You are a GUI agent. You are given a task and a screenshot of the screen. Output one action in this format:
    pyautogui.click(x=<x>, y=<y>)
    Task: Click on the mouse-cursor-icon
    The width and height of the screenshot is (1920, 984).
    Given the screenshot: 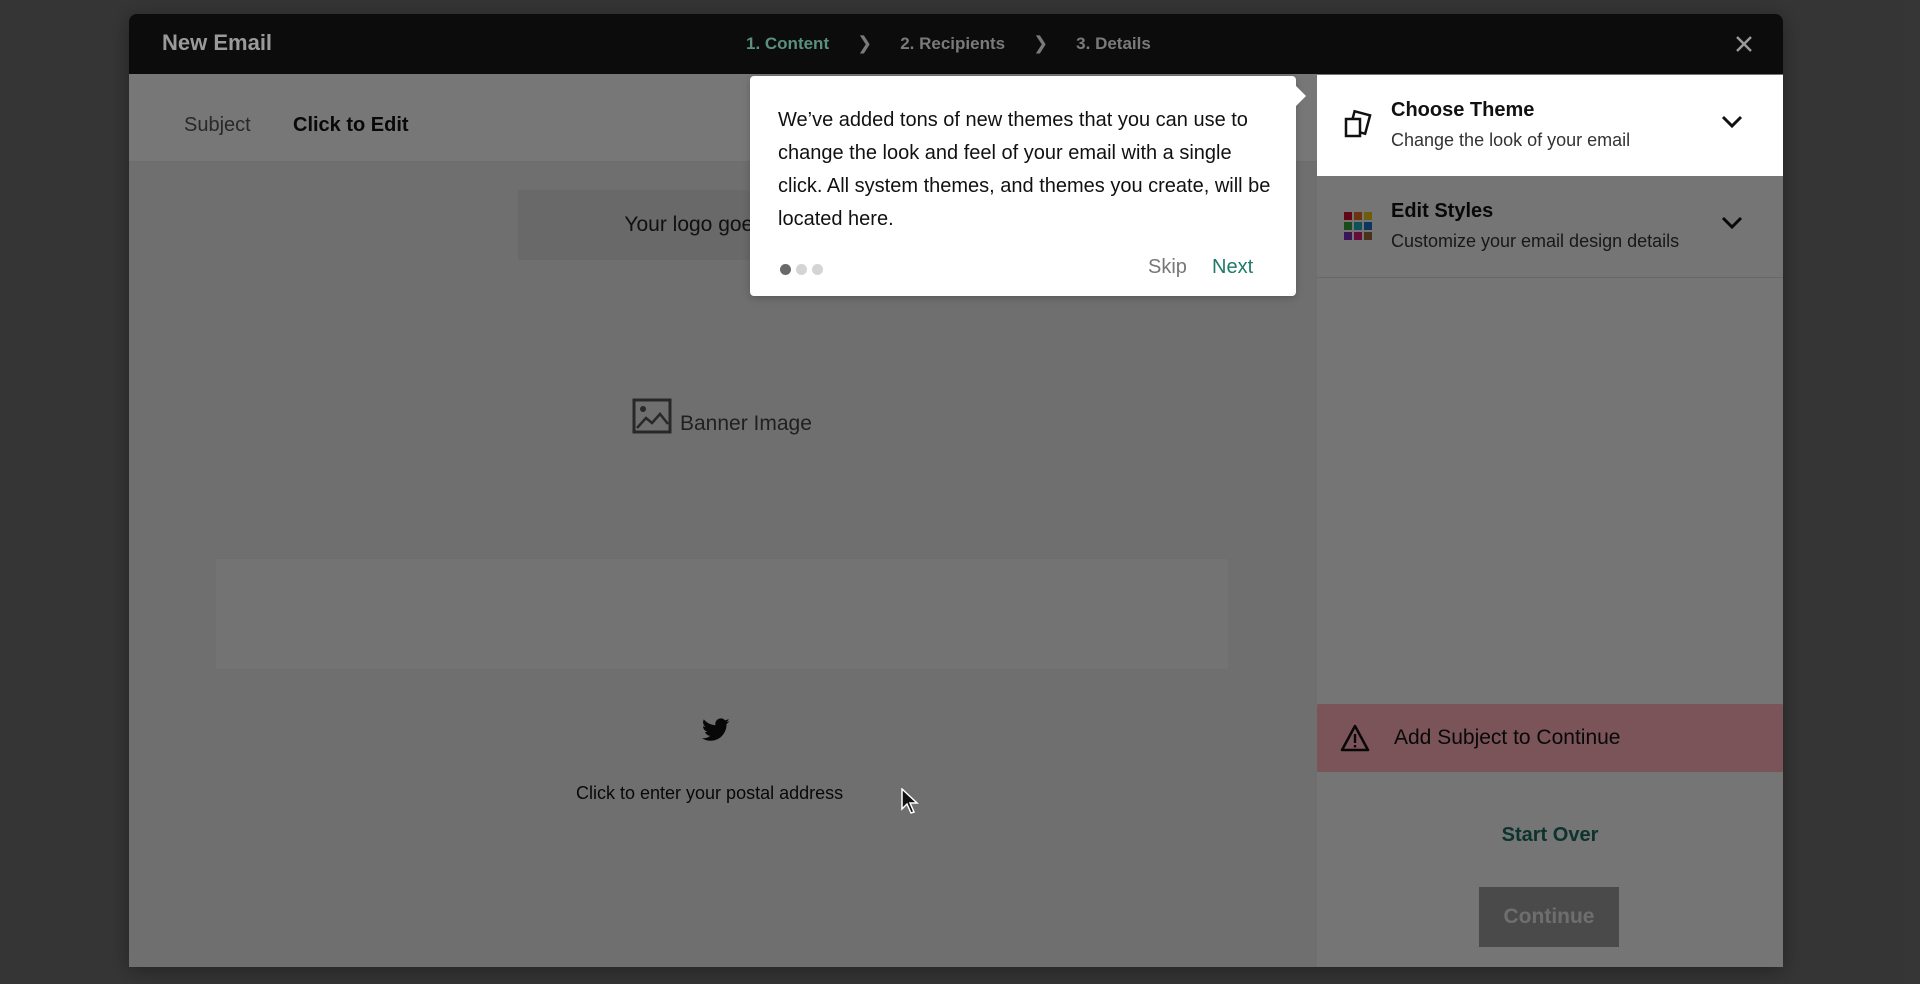 What is the action you would take?
    pyautogui.click(x=910, y=801)
    